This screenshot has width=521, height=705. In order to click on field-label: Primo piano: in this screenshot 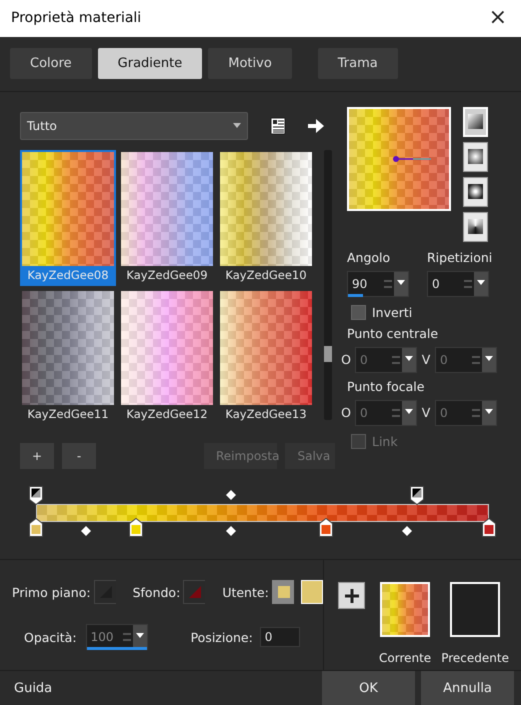, I will do `click(51, 592)`.